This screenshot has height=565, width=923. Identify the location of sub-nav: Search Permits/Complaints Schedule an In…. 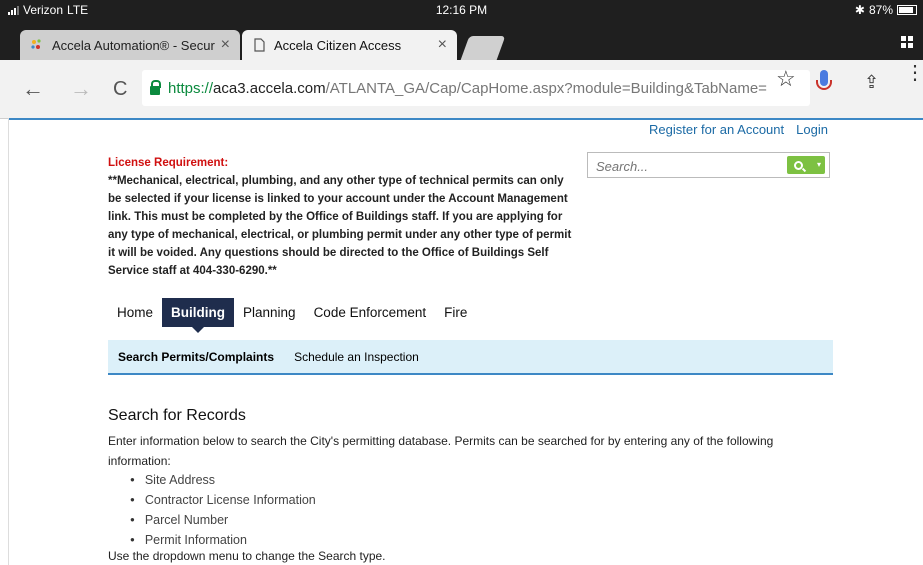
(470, 357).